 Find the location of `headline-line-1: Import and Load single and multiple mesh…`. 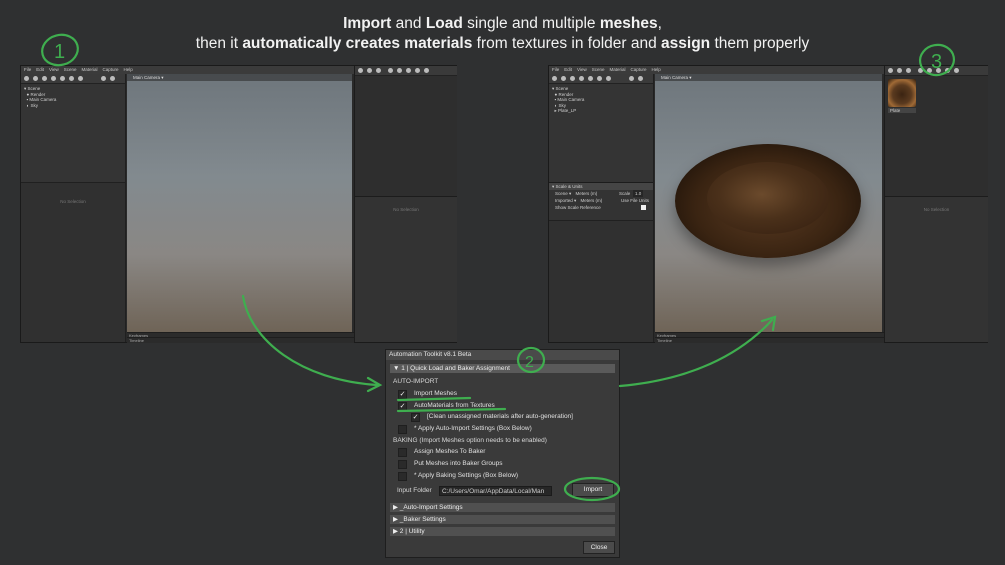

headline-line-1: Import and Load single and multiple mesh… is located at coordinates (502, 23).